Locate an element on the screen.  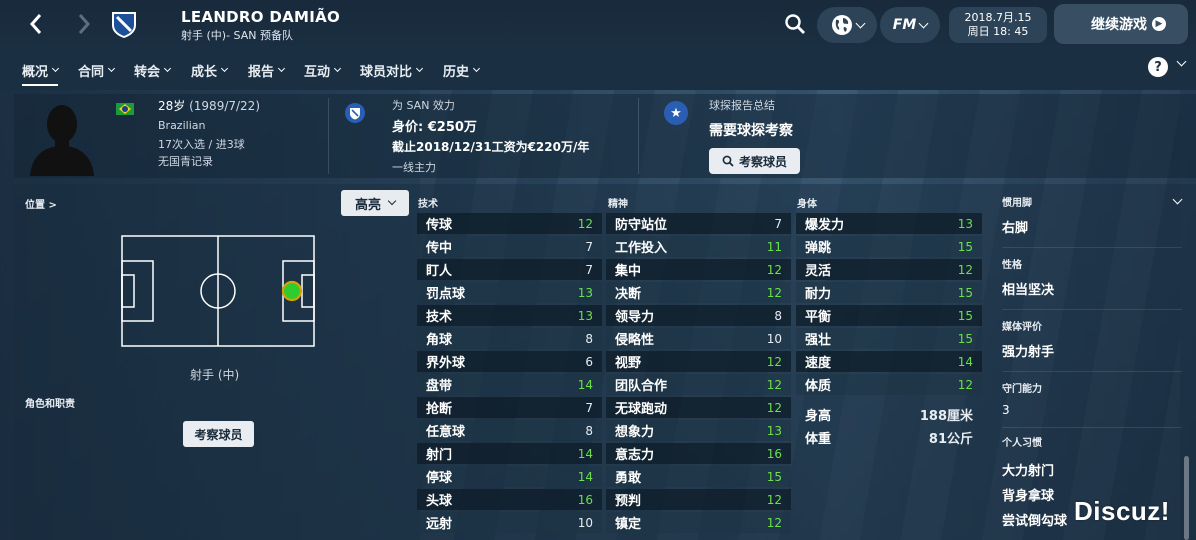
scout-player-button: 考察球员 is located at coordinates (754, 161).